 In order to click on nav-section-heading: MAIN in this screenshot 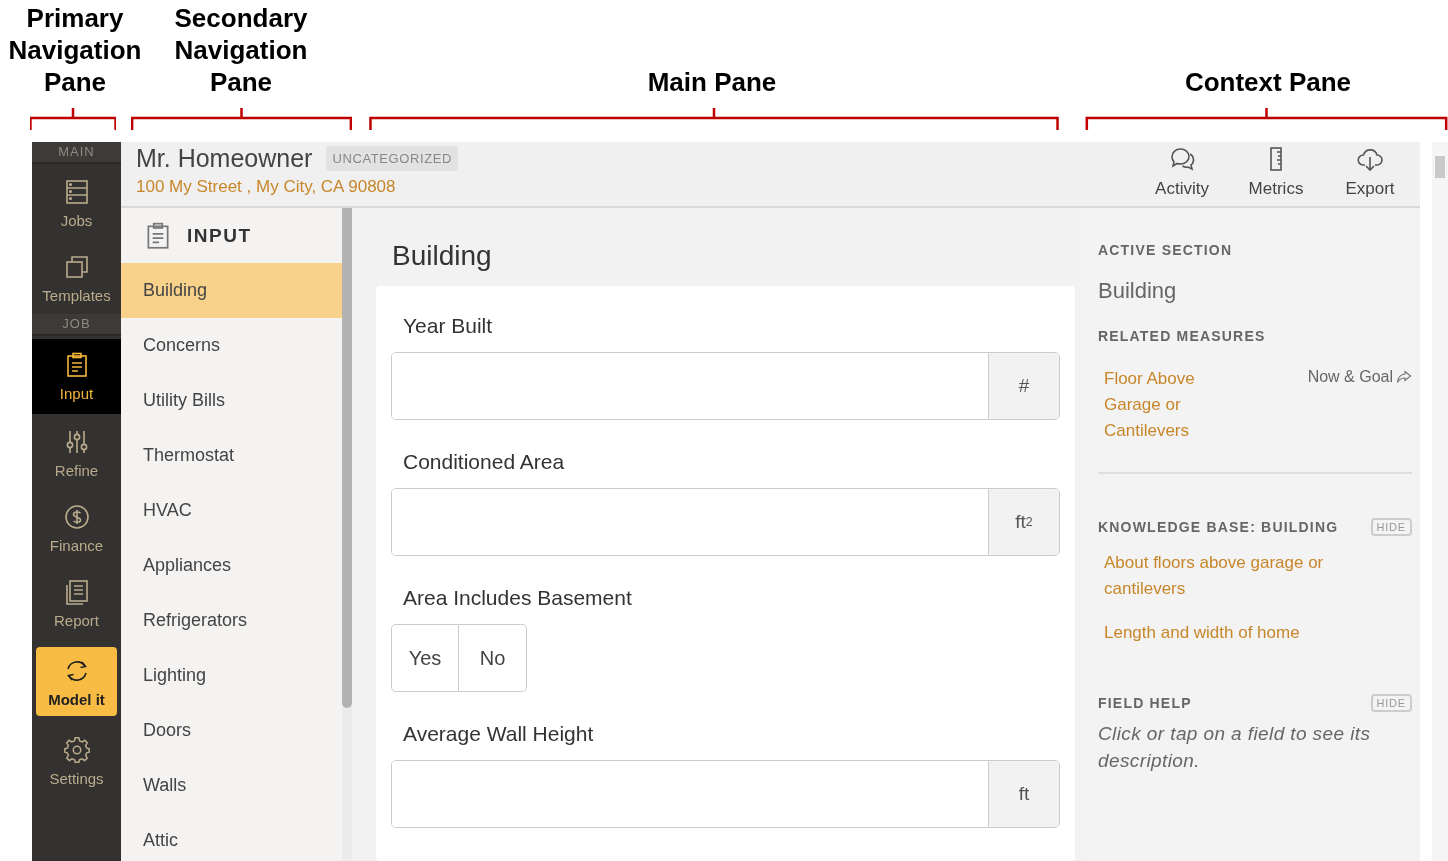, I will do `click(76, 153)`.